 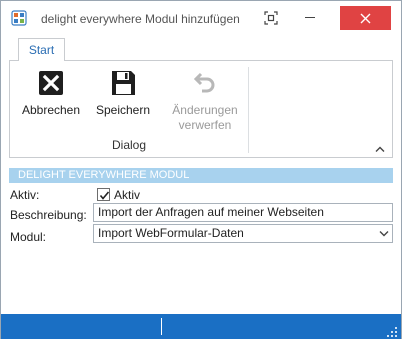 I want to click on aenderungen-label-line1: Änderungen, so click(x=205, y=110).